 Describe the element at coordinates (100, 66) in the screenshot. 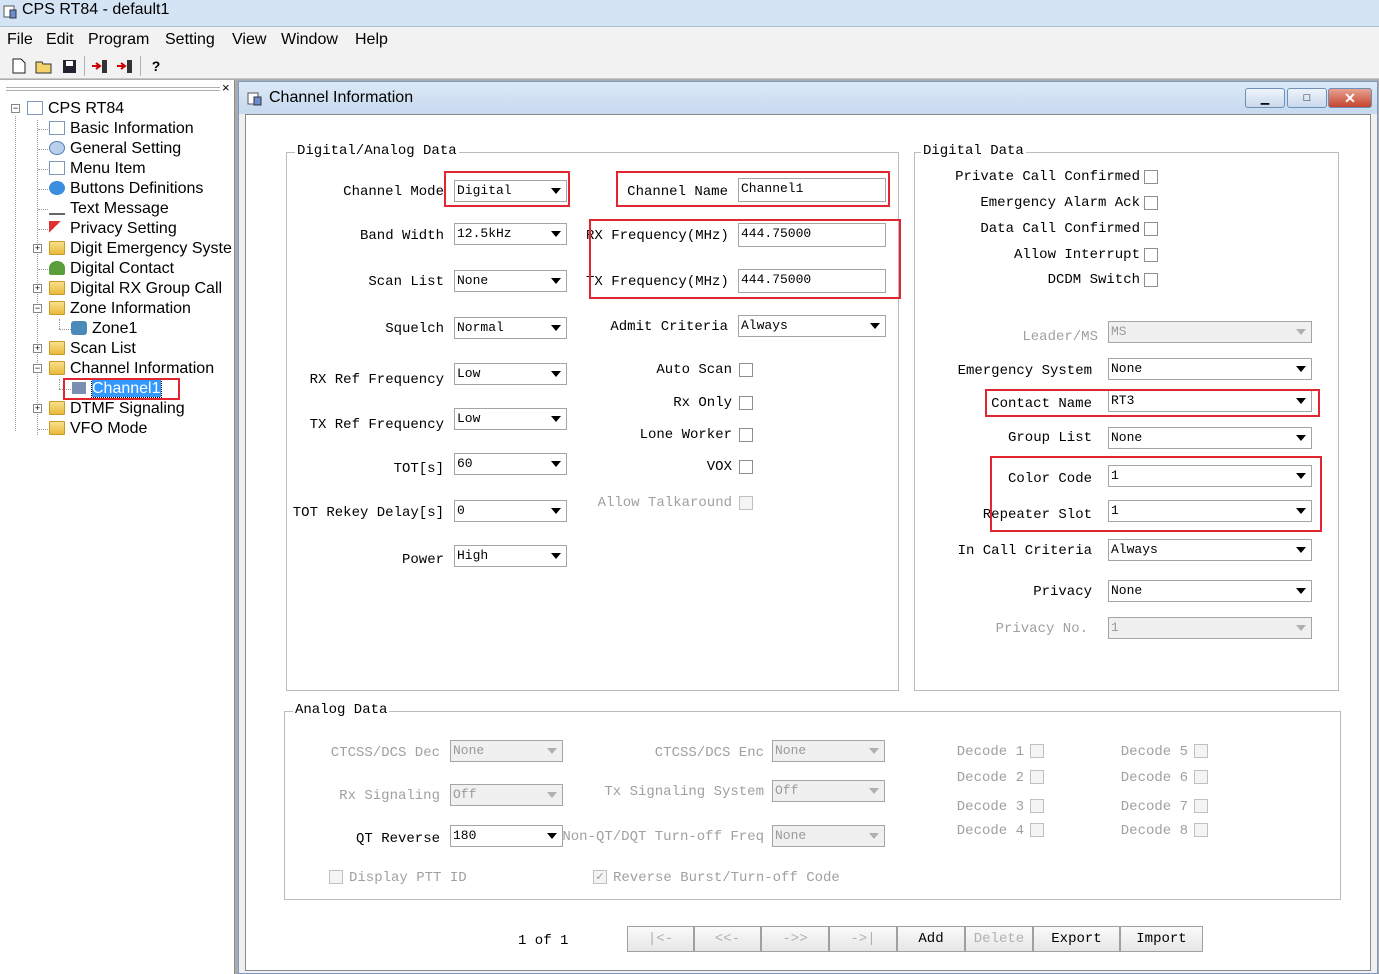

I see `read-radio-icon` at that location.